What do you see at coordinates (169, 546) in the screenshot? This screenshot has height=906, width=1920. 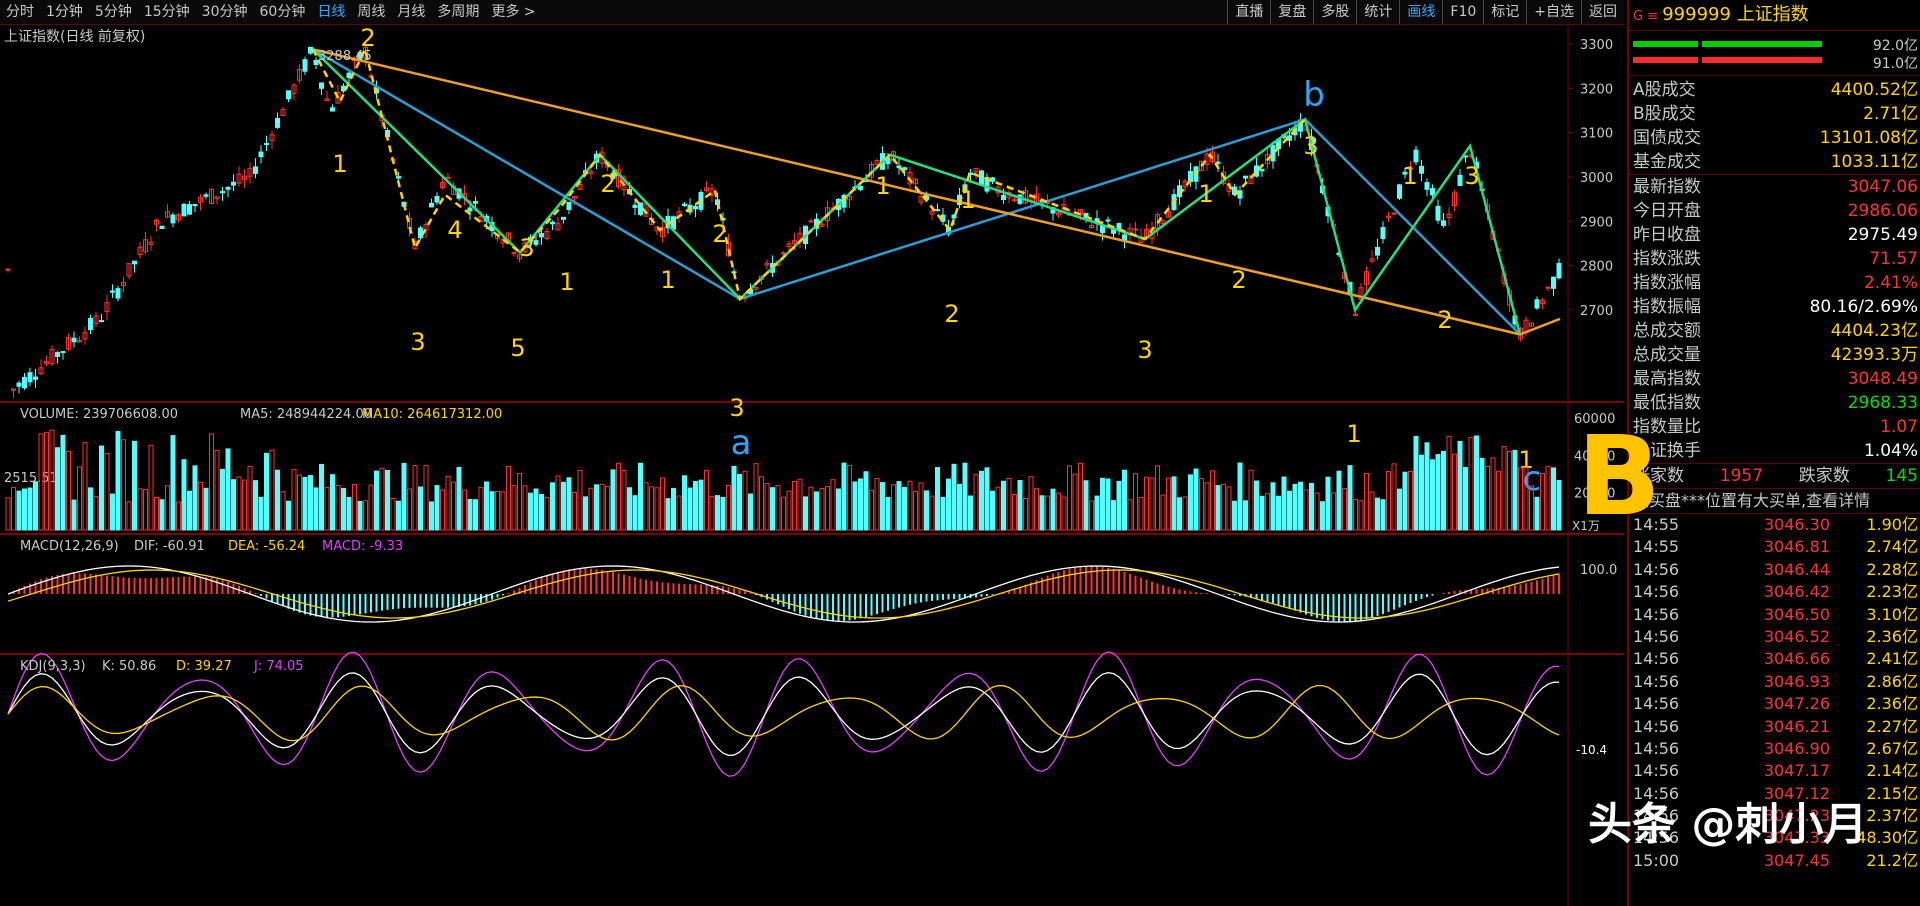 I see `macd-legend: DIF: -60.91` at bounding box center [169, 546].